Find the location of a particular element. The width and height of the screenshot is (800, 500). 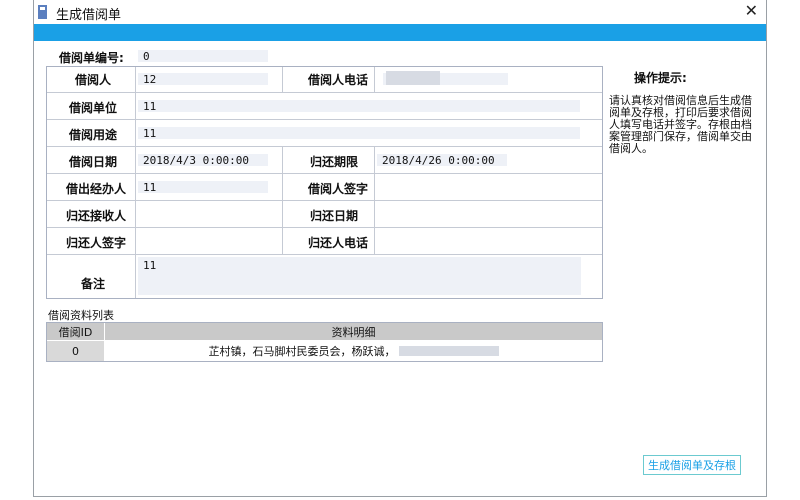

materials-table: 借阅ID 资料明细 0 芷村镇，石马脚村民委员会，杨跃诚， is located at coordinates (324, 342).